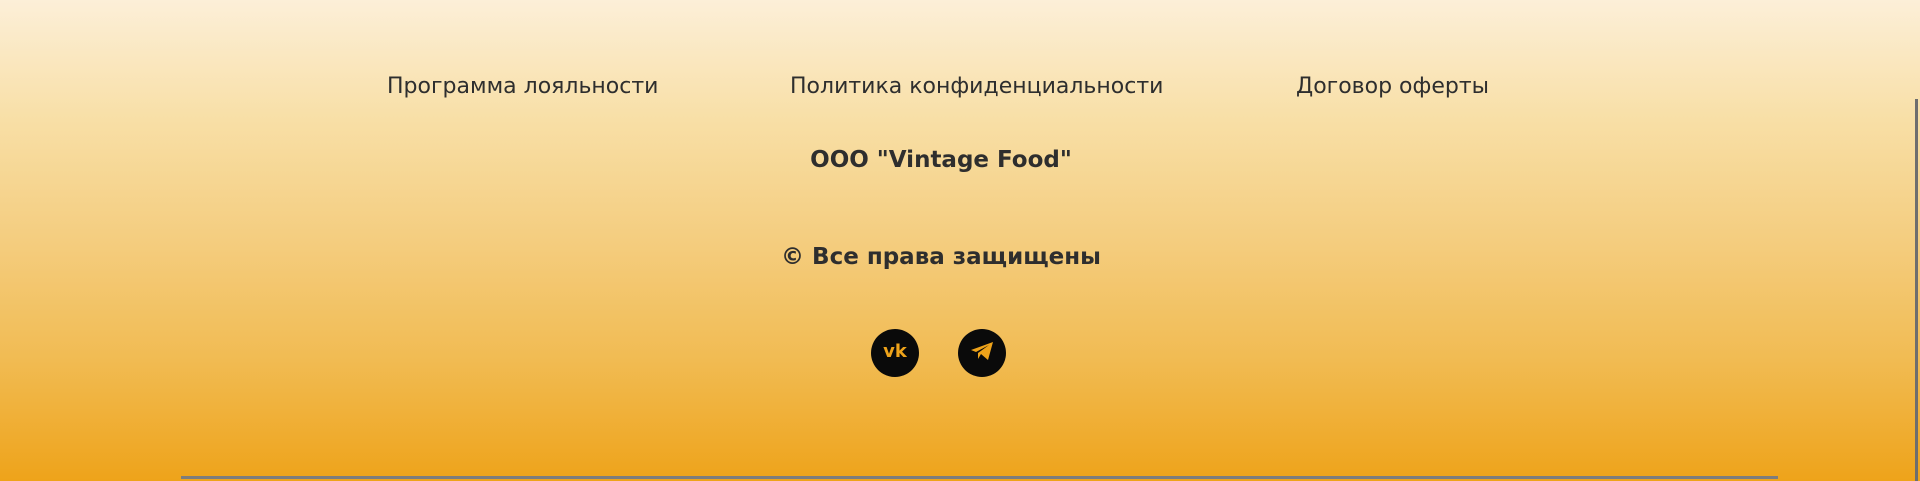  What do you see at coordinates (1392, 87) in the screenshot?
I see `offer-agreement-link: Договор оферты` at bounding box center [1392, 87].